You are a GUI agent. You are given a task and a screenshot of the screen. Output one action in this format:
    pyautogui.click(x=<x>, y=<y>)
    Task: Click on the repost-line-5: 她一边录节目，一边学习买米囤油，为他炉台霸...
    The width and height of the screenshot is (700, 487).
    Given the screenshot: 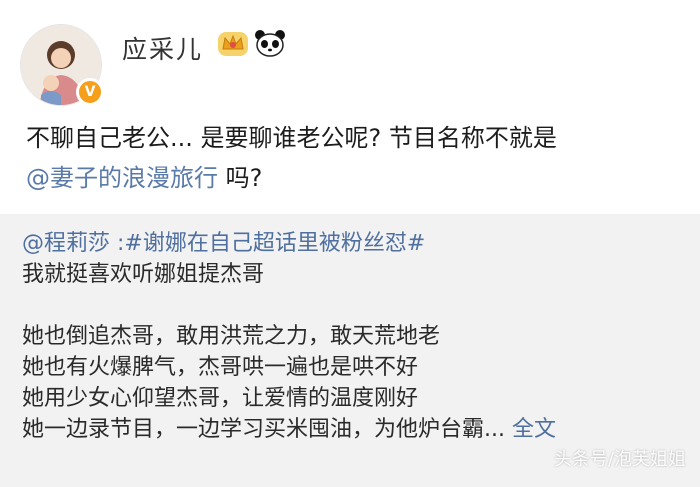 What is the action you would take?
    pyautogui.click(x=263, y=429)
    